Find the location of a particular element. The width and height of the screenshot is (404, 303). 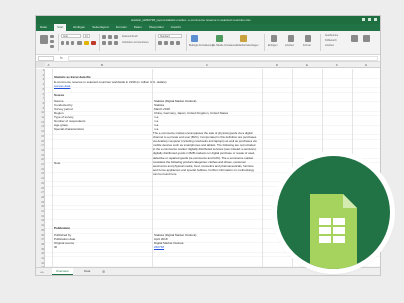

delete-cells-button: Löschen is located at coordinates (289, 45).